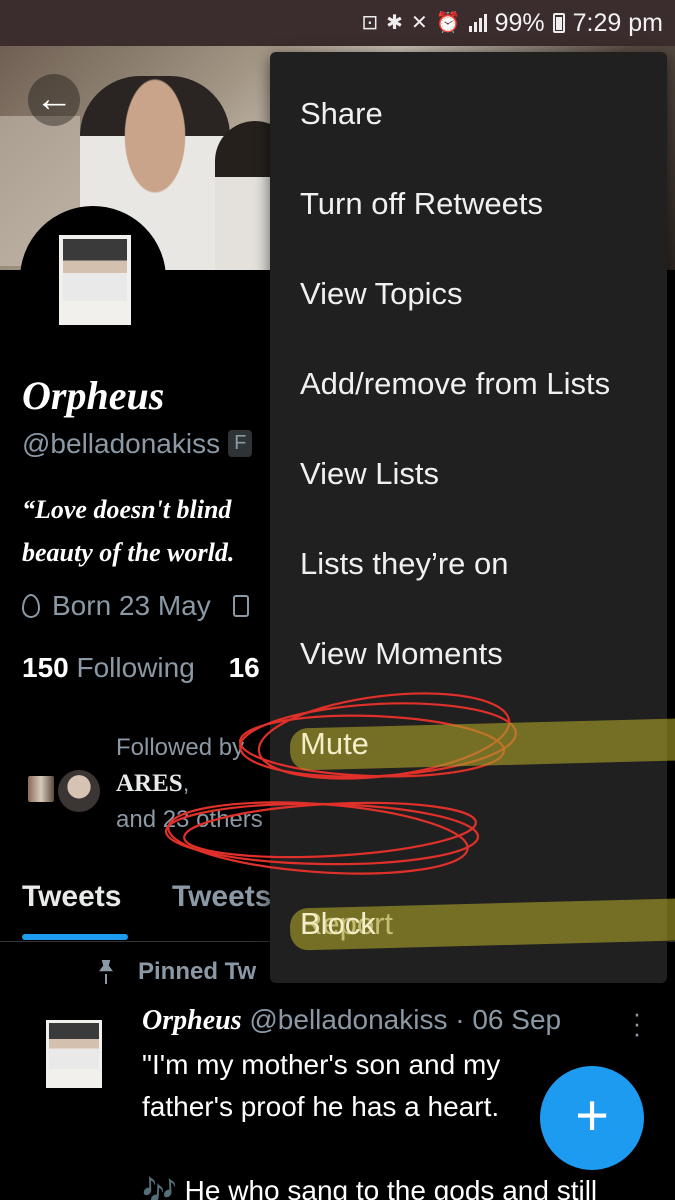  I want to click on pinned-text: Pinned Tw, so click(197, 971).